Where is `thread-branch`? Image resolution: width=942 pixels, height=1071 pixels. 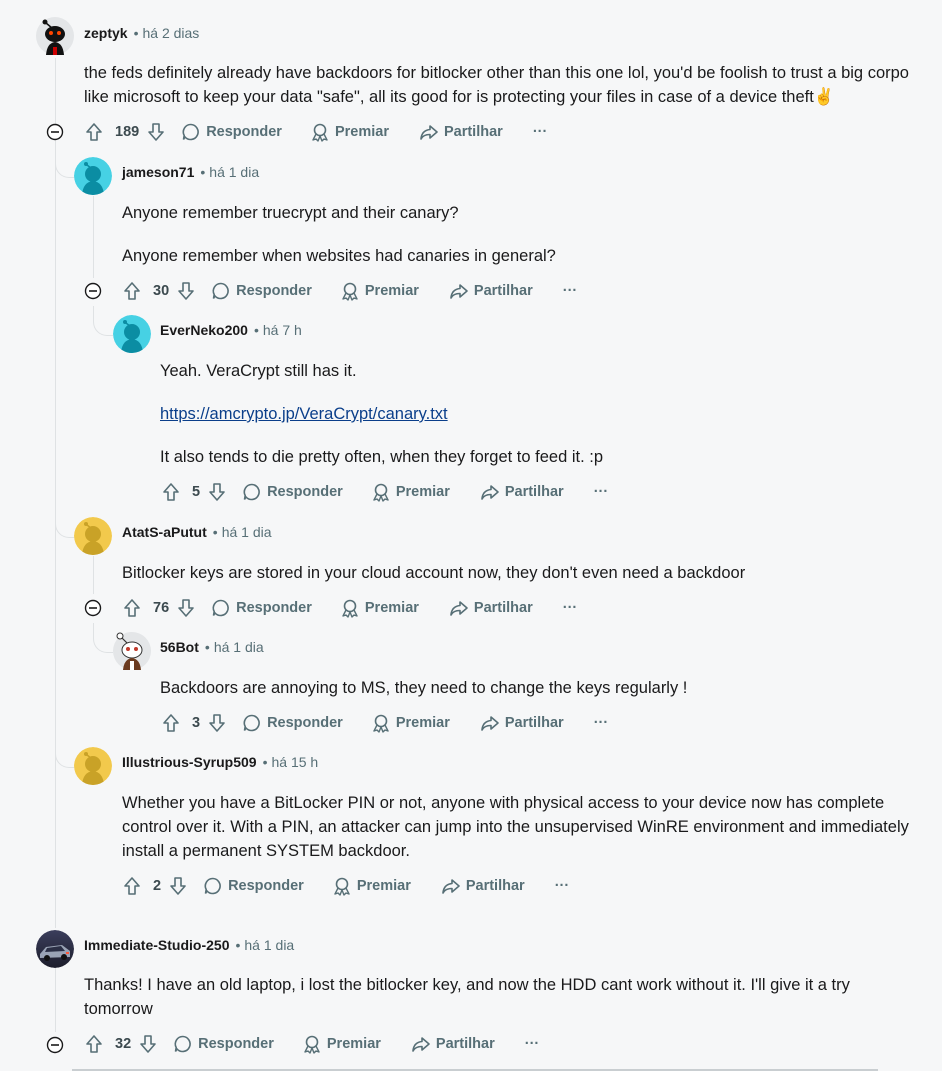 thread-branch is located at coordinates (65, 753).